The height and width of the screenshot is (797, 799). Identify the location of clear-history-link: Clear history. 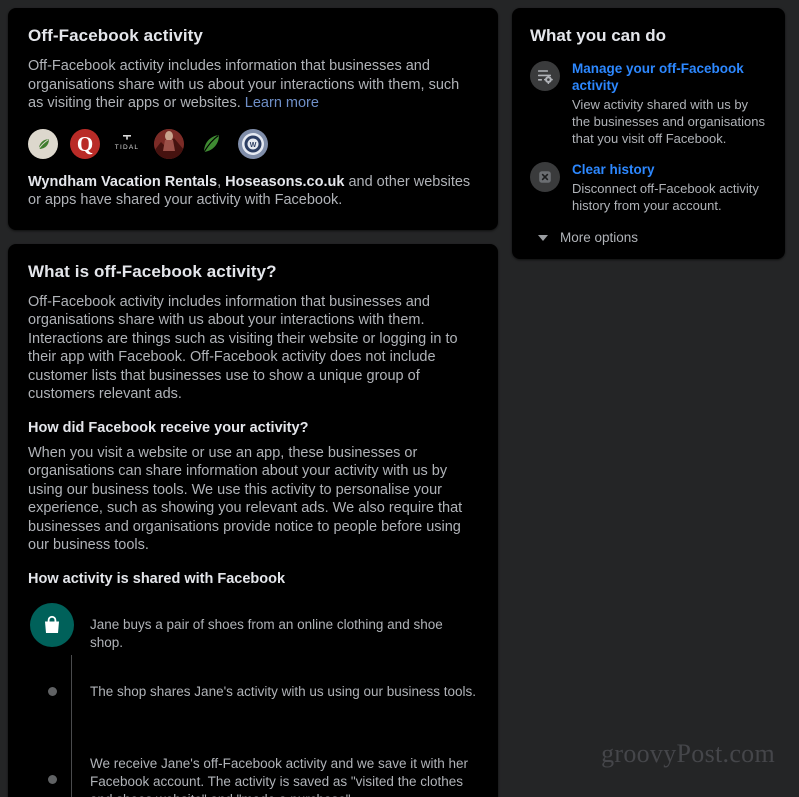
(669, 169).